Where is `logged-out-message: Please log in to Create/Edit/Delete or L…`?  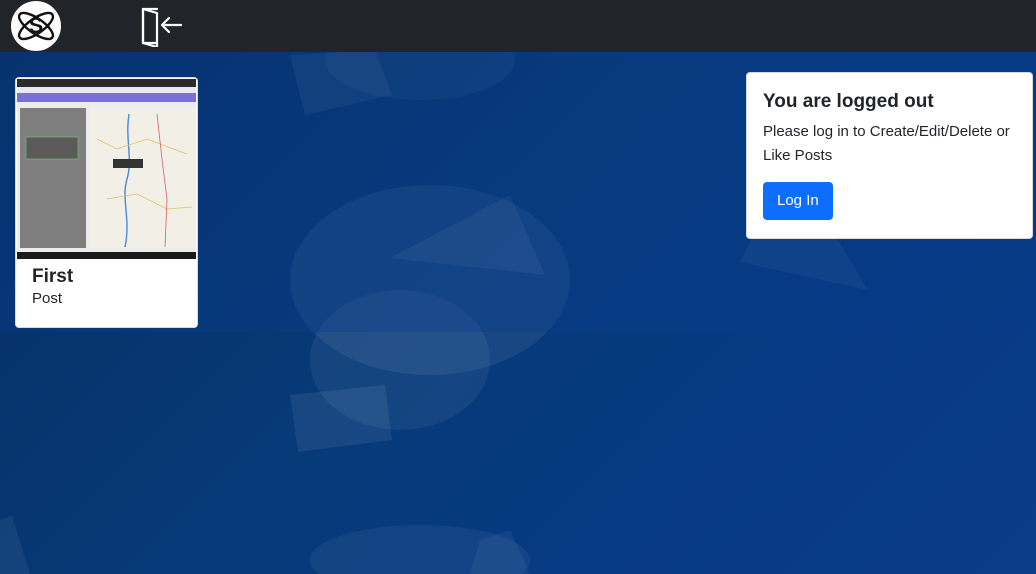
logged-out-message: Please log in to Create/Edit/Delete or L… is located at coordinates (886, 143).